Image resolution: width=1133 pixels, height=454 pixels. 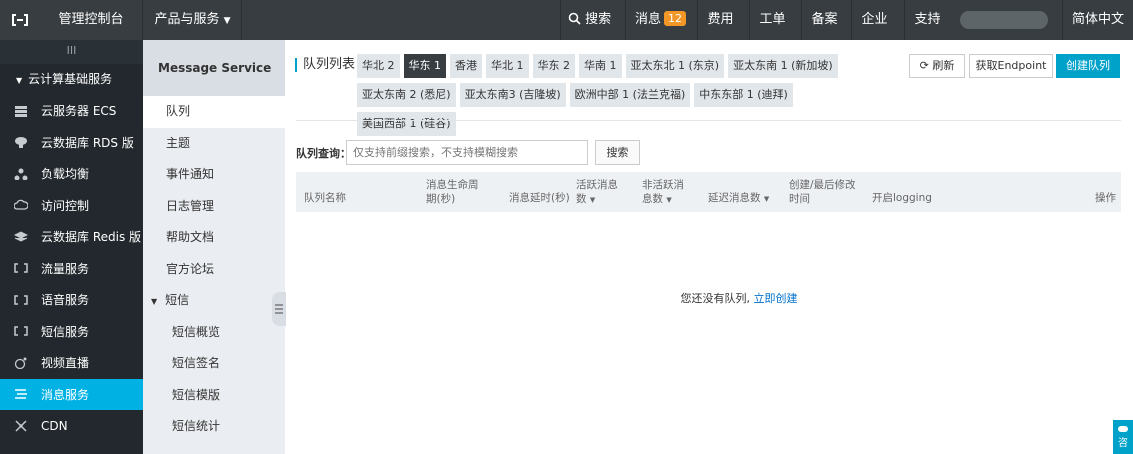 I want to click on language-switcher: 简体中文, so click(x=1097, y=20).